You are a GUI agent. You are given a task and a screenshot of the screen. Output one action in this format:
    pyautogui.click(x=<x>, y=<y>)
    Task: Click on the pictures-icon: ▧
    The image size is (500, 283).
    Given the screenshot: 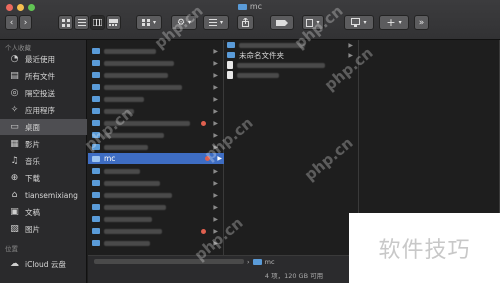 What is the action you would take?
    pyautogui.click(x=14, y=229)
    